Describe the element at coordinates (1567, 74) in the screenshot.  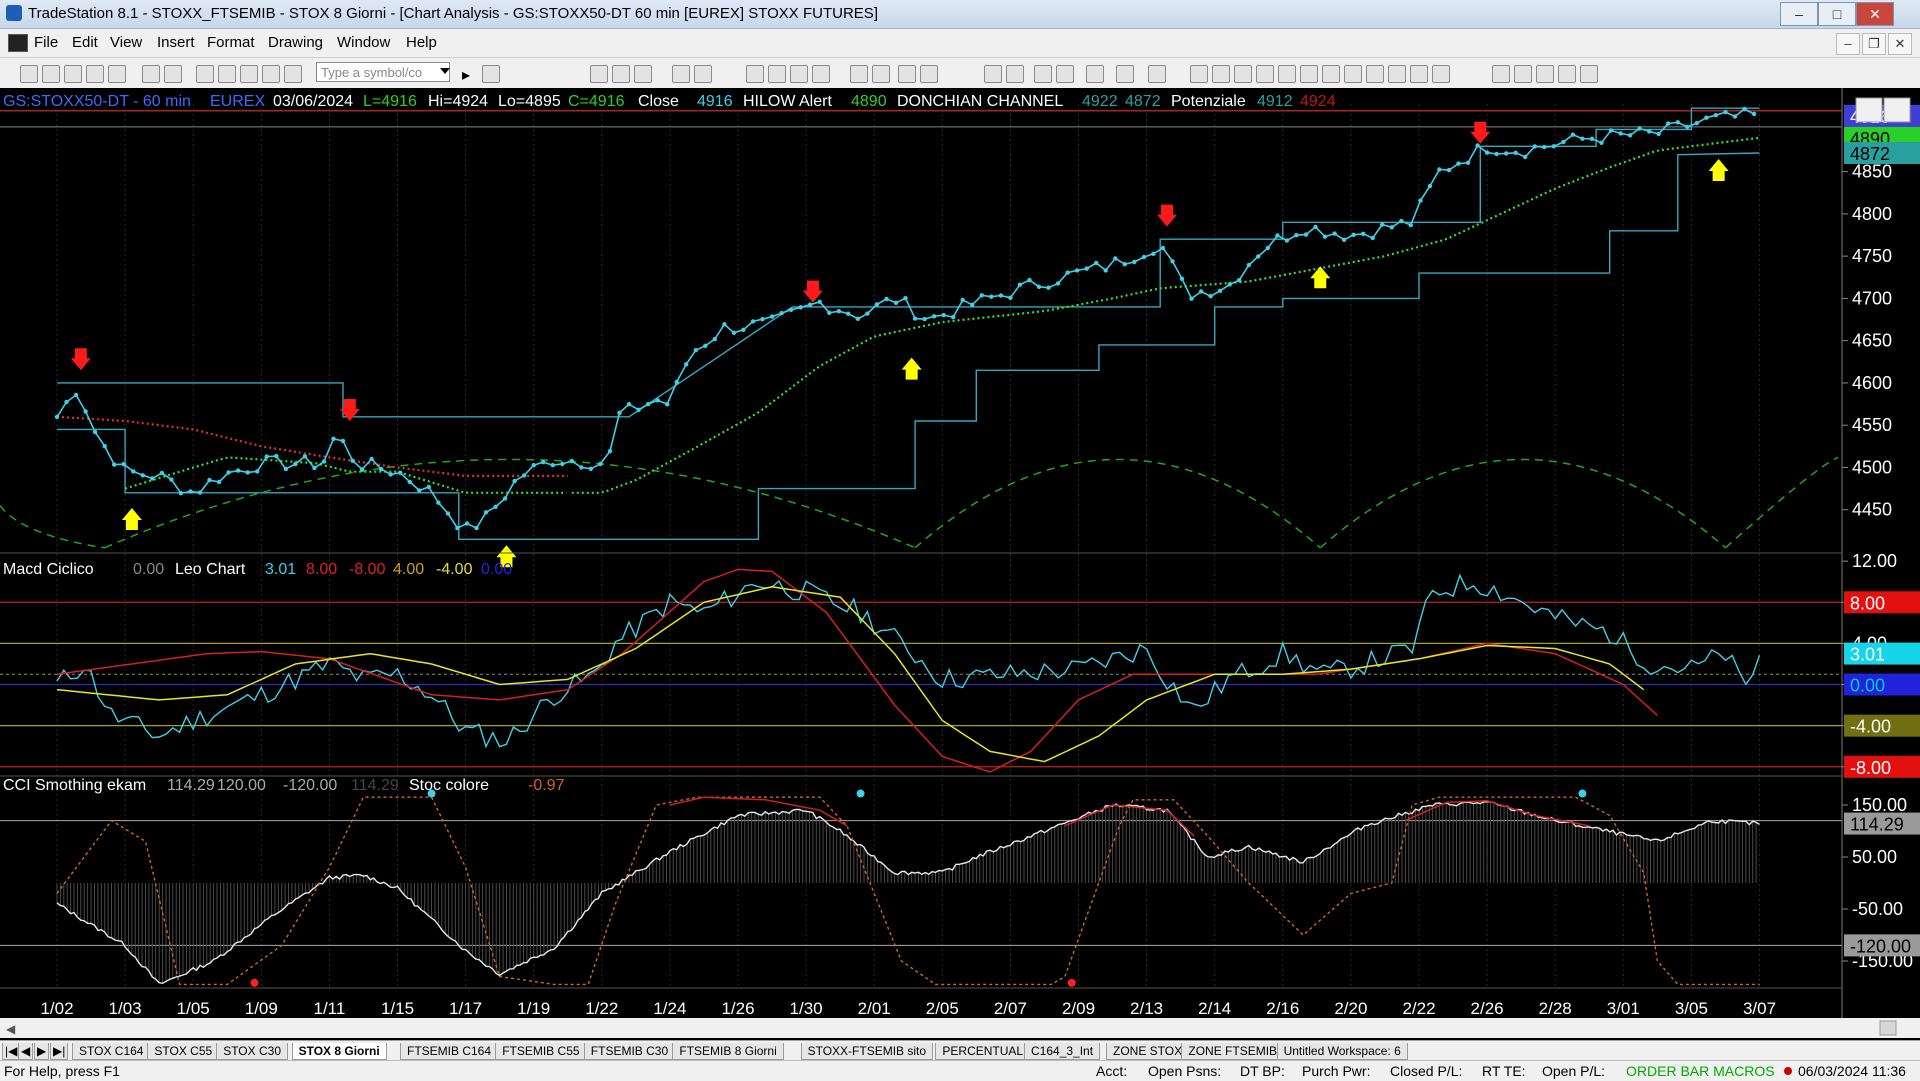
I see `rectangle-tool-icon` at that location.